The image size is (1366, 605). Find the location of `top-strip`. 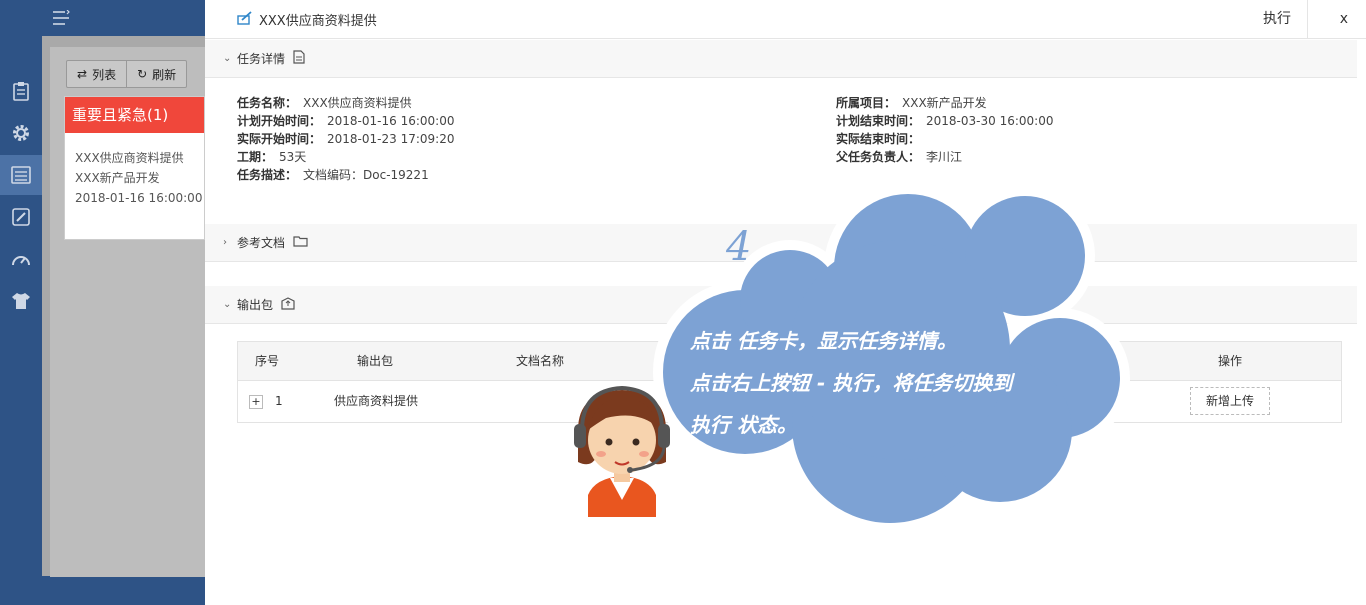

top-strip is located at coordinates (123, 18).